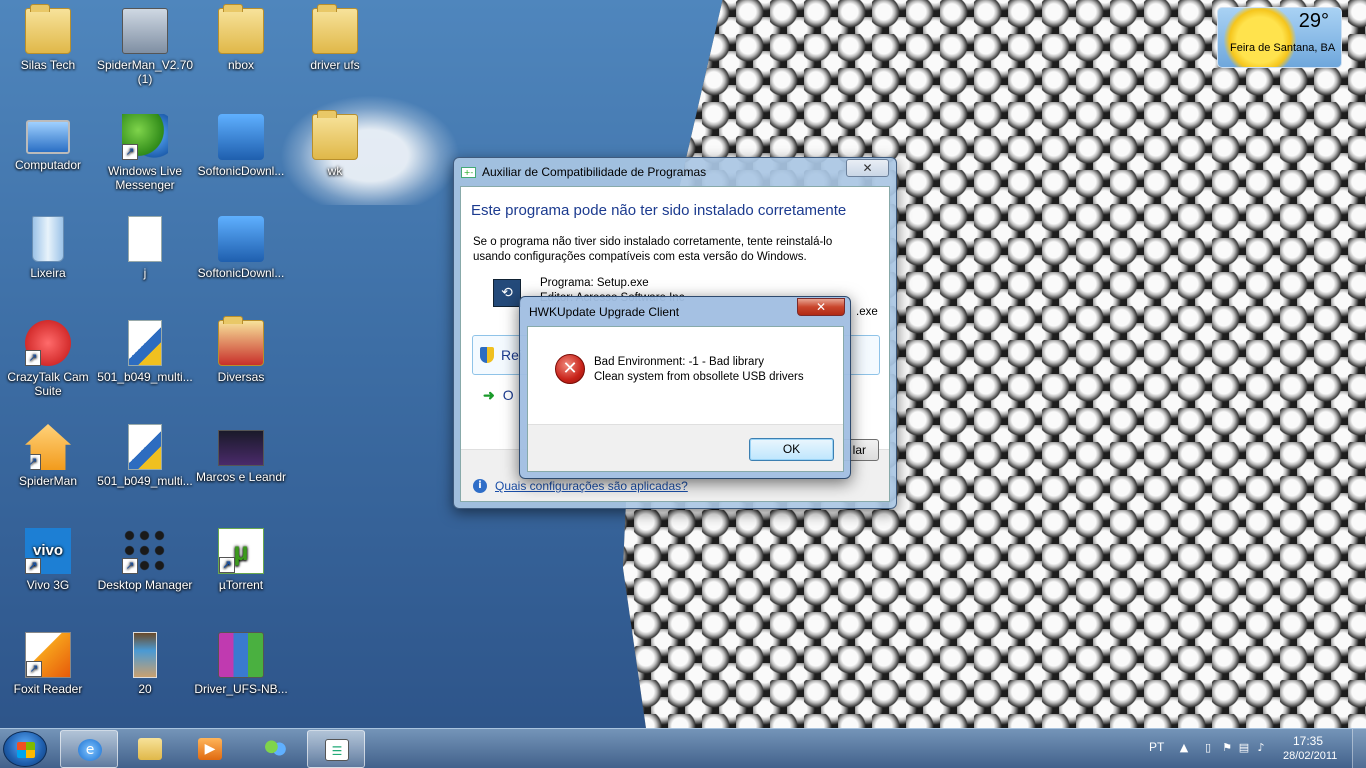 This screenshot has height=768, width=1366. Describe the element at coordinates (335, 65) in the screenshot. I see `desktop-icon-label: driver ufs` at that location.